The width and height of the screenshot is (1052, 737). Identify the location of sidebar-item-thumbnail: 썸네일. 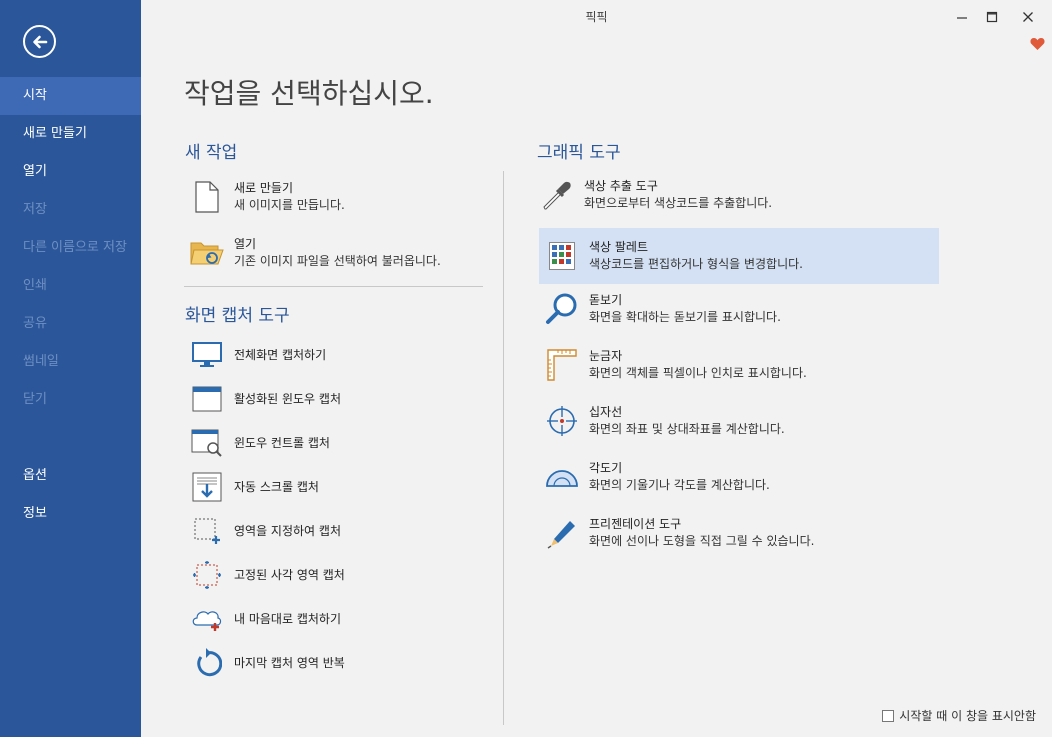
(41, 361).